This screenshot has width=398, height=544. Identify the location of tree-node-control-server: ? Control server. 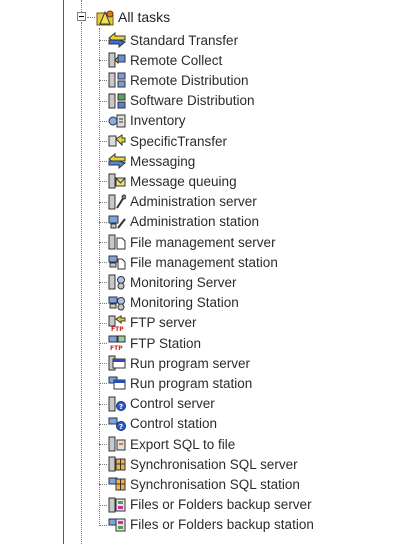
(161, 404).